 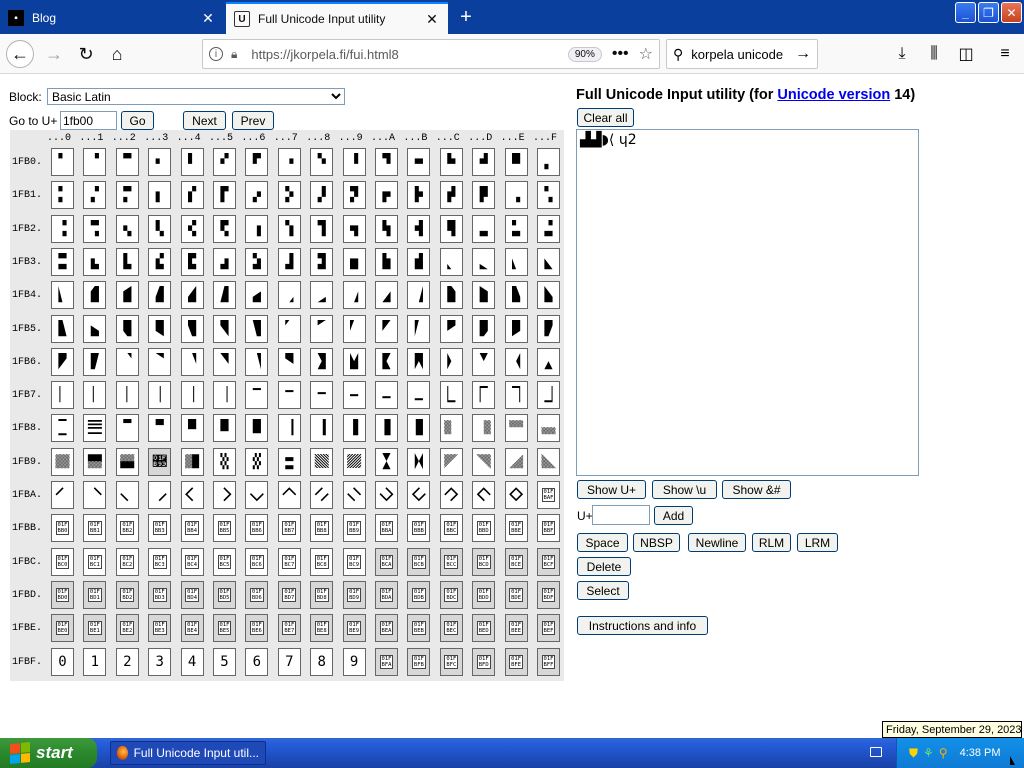 What do you see at coordinates (743, 54) in the screenshot?
I see `search-input: korpela unicode` at bounding box center [743, 54].